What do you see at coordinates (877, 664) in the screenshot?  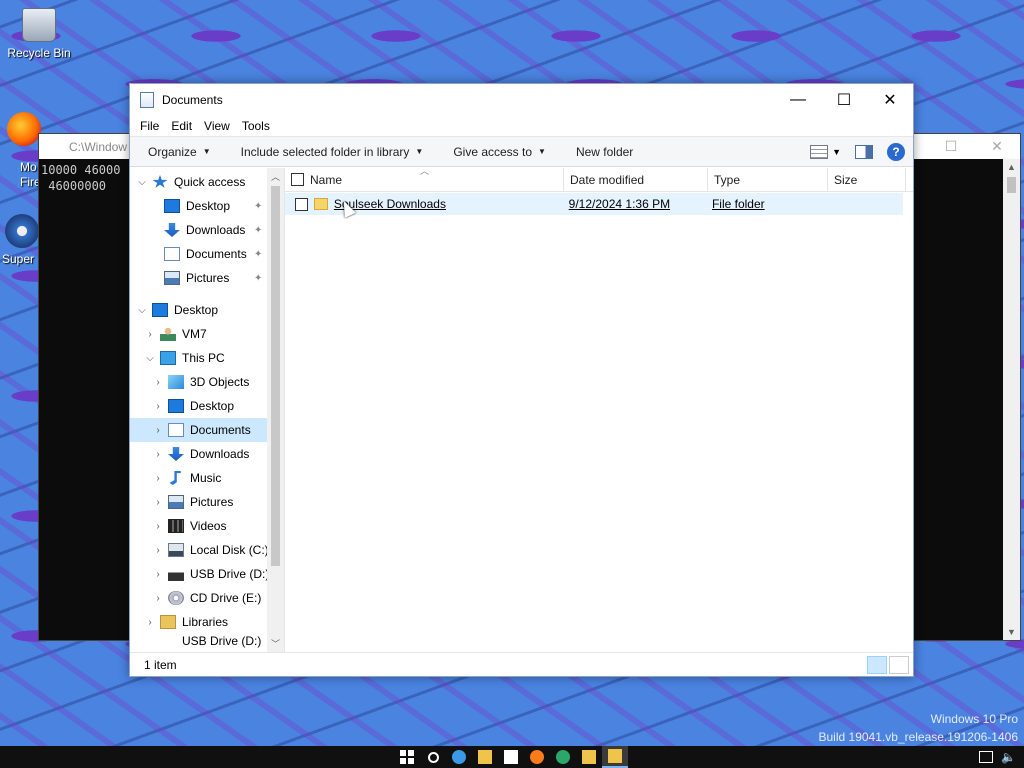 I see `details-view-icon` at bounding box center [877, 664].